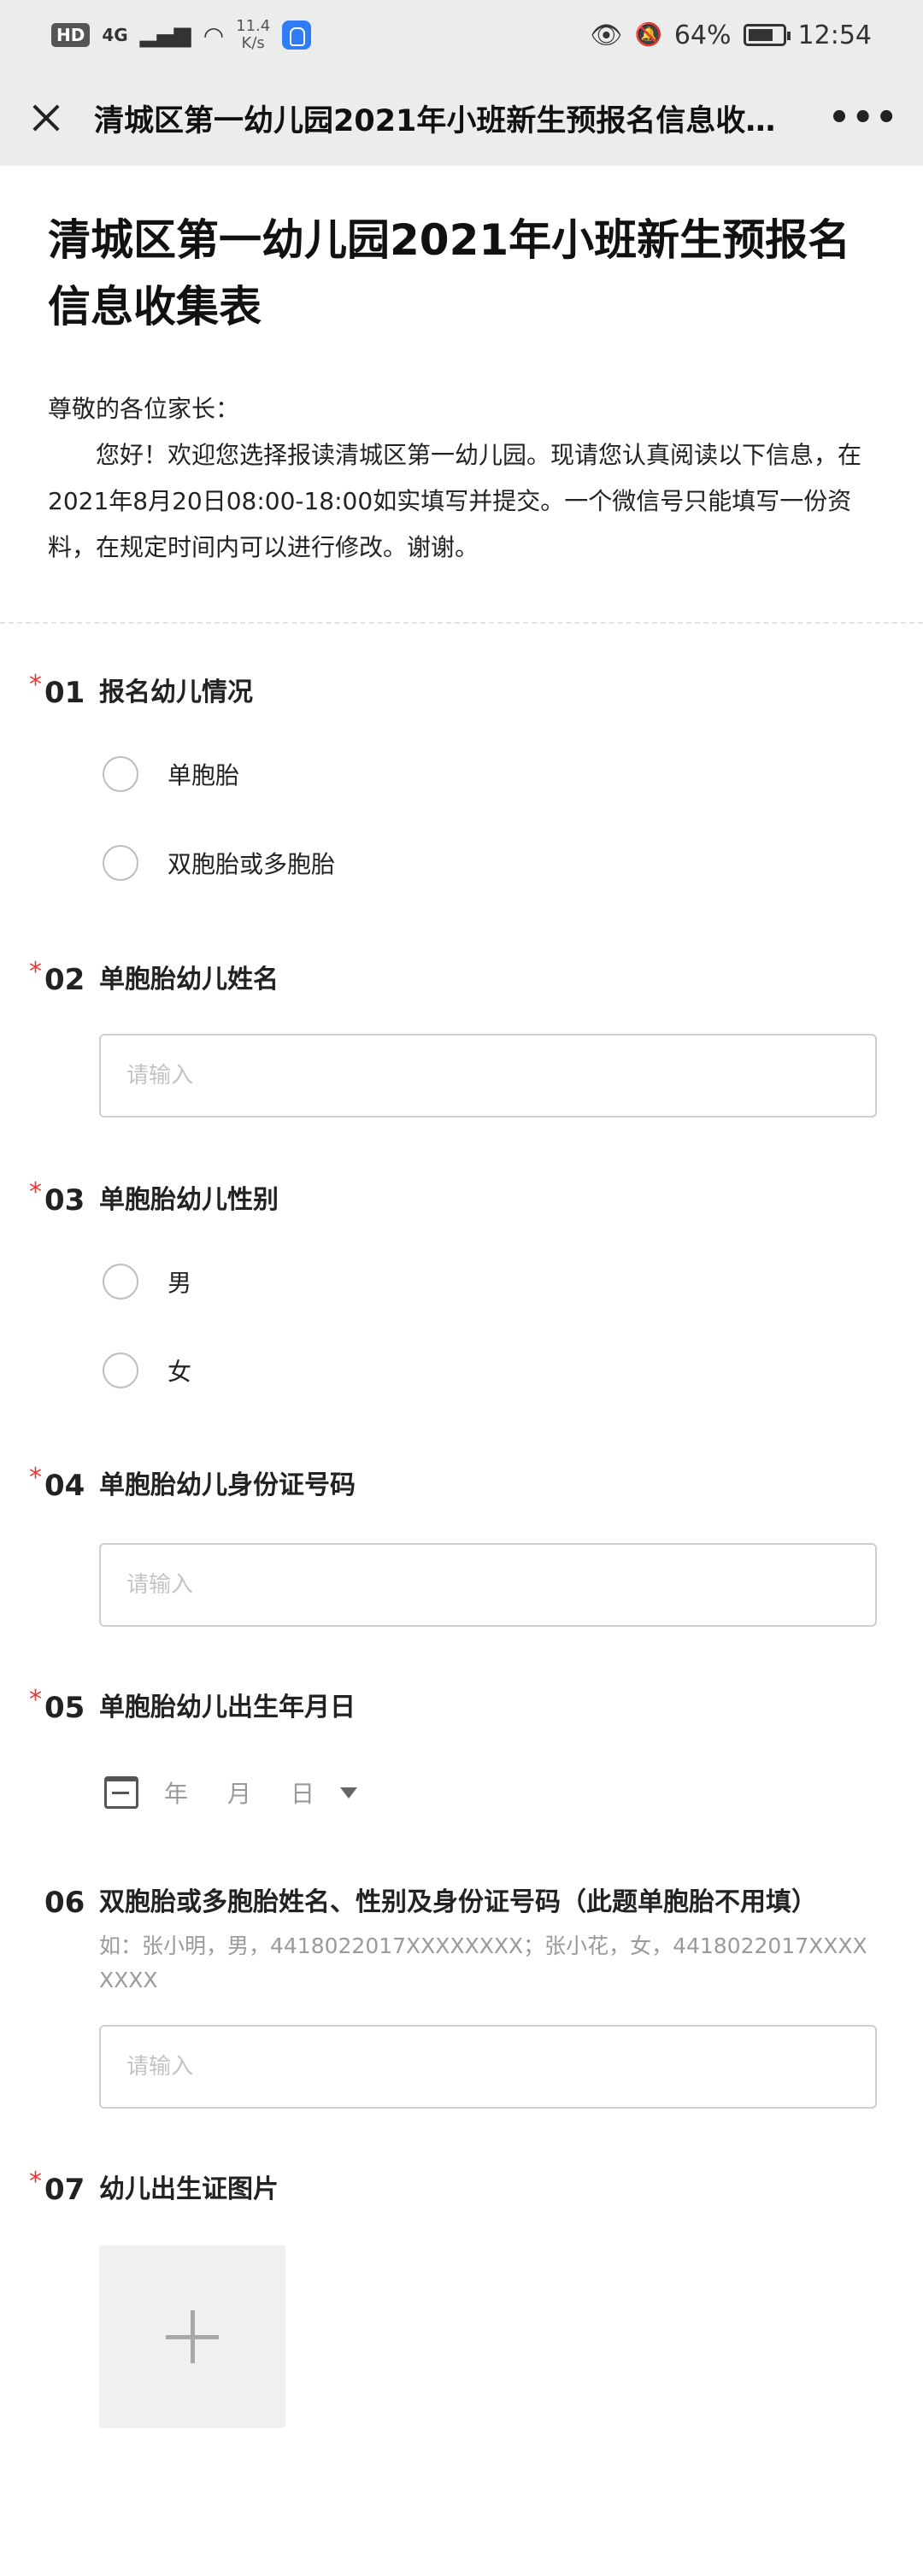  What do you see at coordinates (64, 1486) in the screenshot?
I see `question-number: 04` at bounding box center [64, 1486].